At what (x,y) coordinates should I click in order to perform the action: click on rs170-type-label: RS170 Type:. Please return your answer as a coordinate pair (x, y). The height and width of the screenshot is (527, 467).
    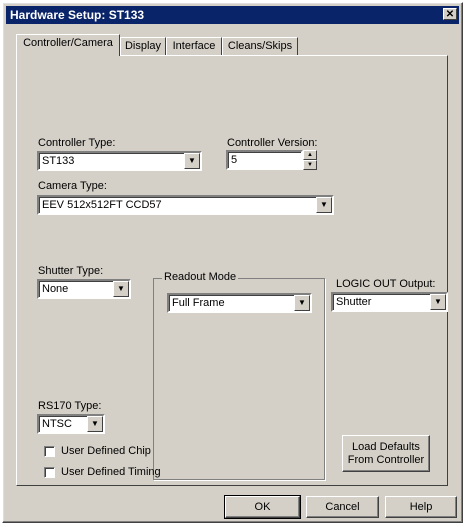
    Looking at the image, I should click on (70, 406).